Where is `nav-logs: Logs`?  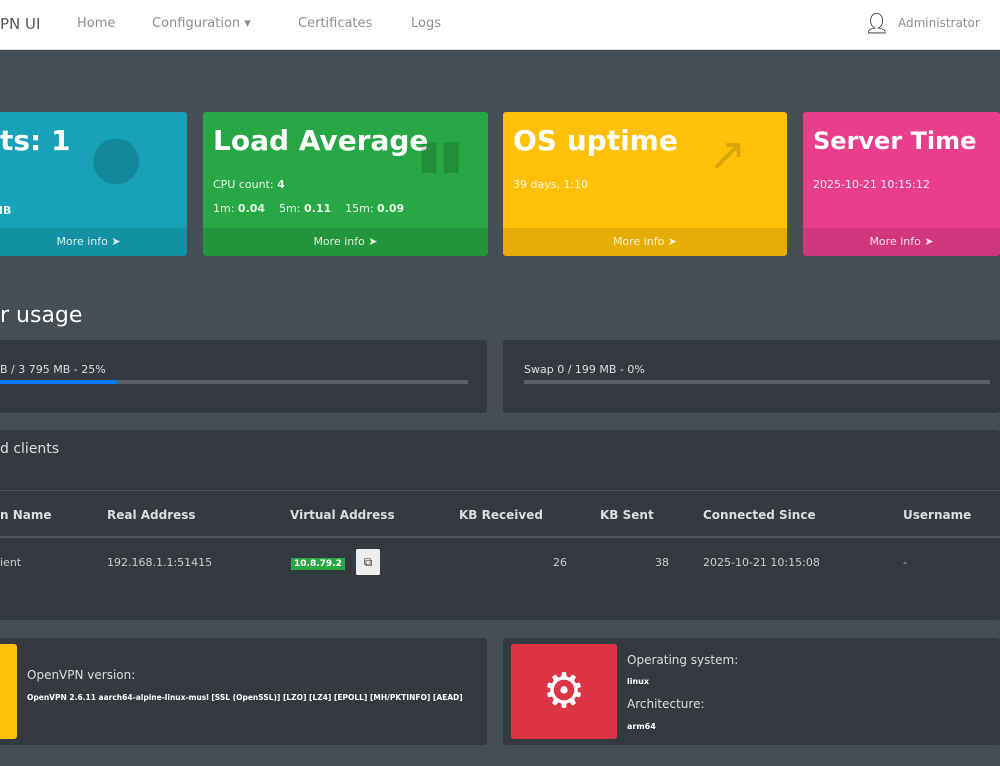 nav-logs: Logs is located at coordinates (426, 23).